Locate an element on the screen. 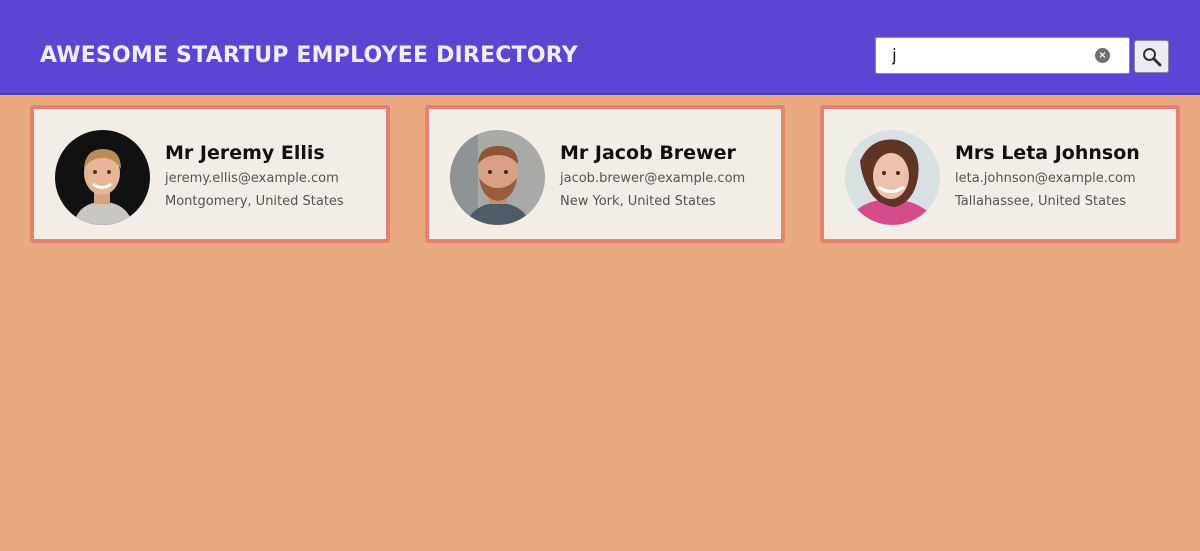 This screenshot has height=551, width=1200. employee-email: jeremy.ellis@example.com is located at coordinates (252, 178).